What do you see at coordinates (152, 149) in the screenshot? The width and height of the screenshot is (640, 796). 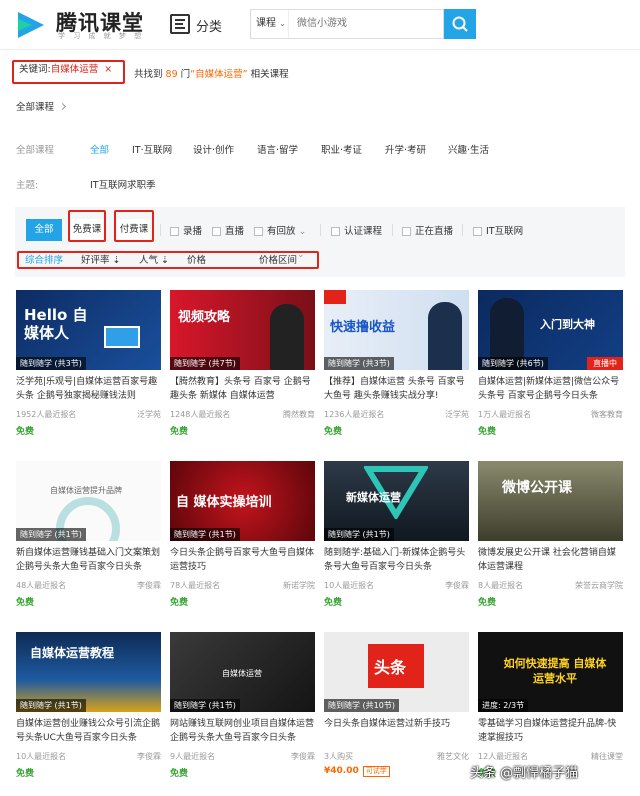 I see `category-it: IT·互联网` at bounding box center [152, 149].